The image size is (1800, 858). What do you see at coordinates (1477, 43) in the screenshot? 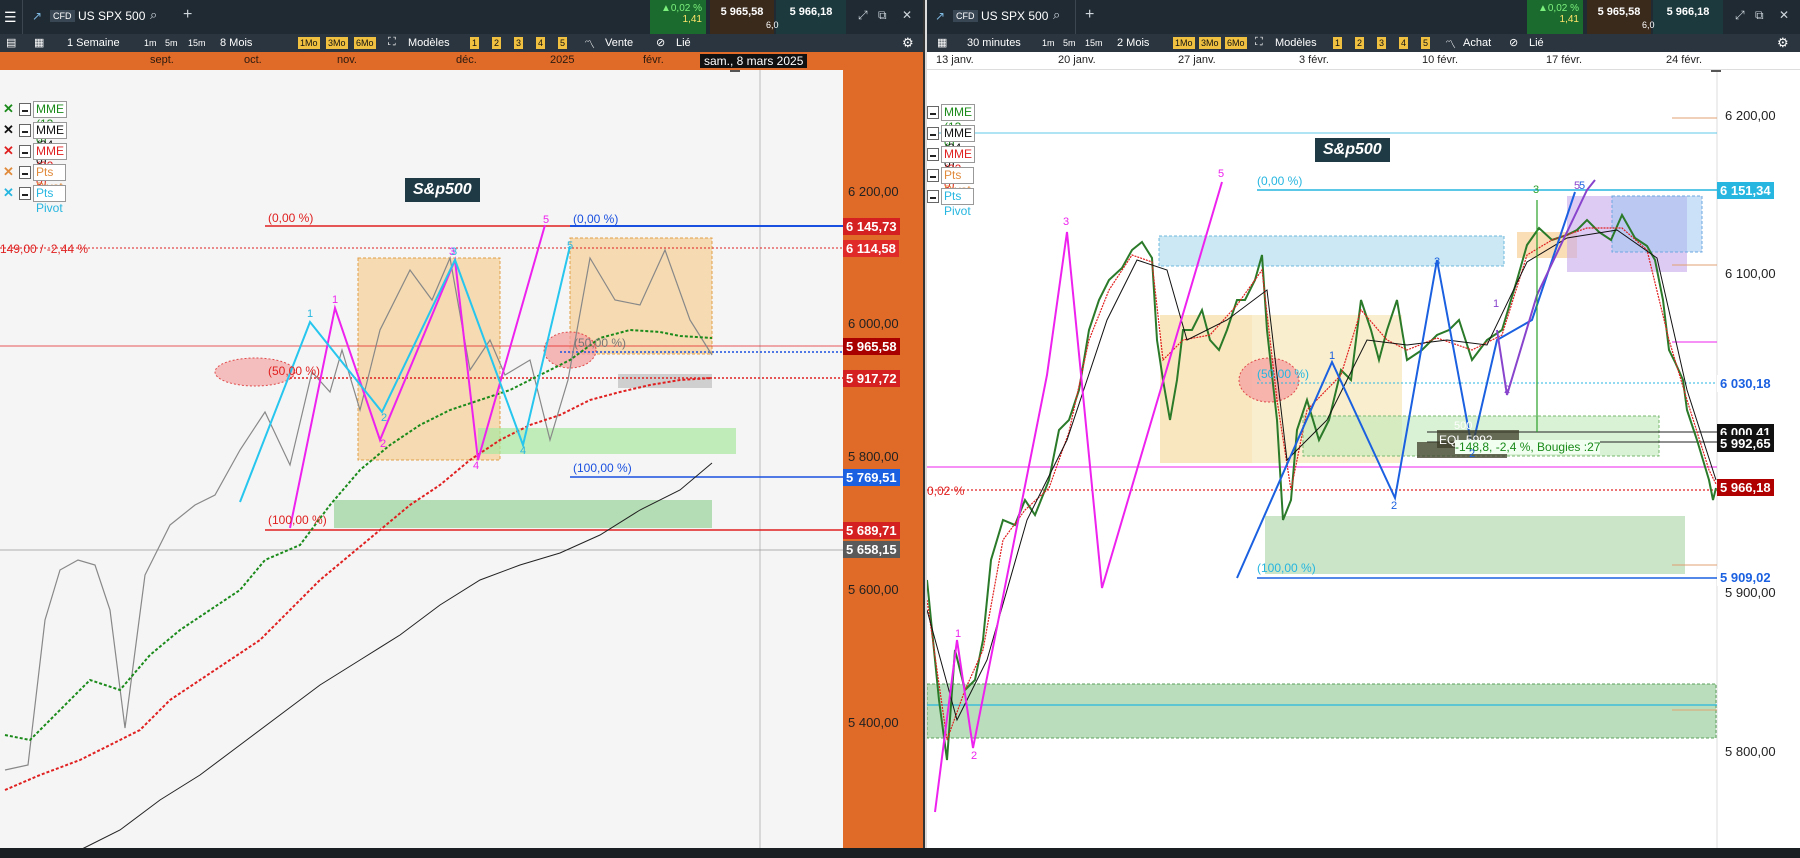
I see `trade-direction: Achat` at bounding box center [1477, 43].